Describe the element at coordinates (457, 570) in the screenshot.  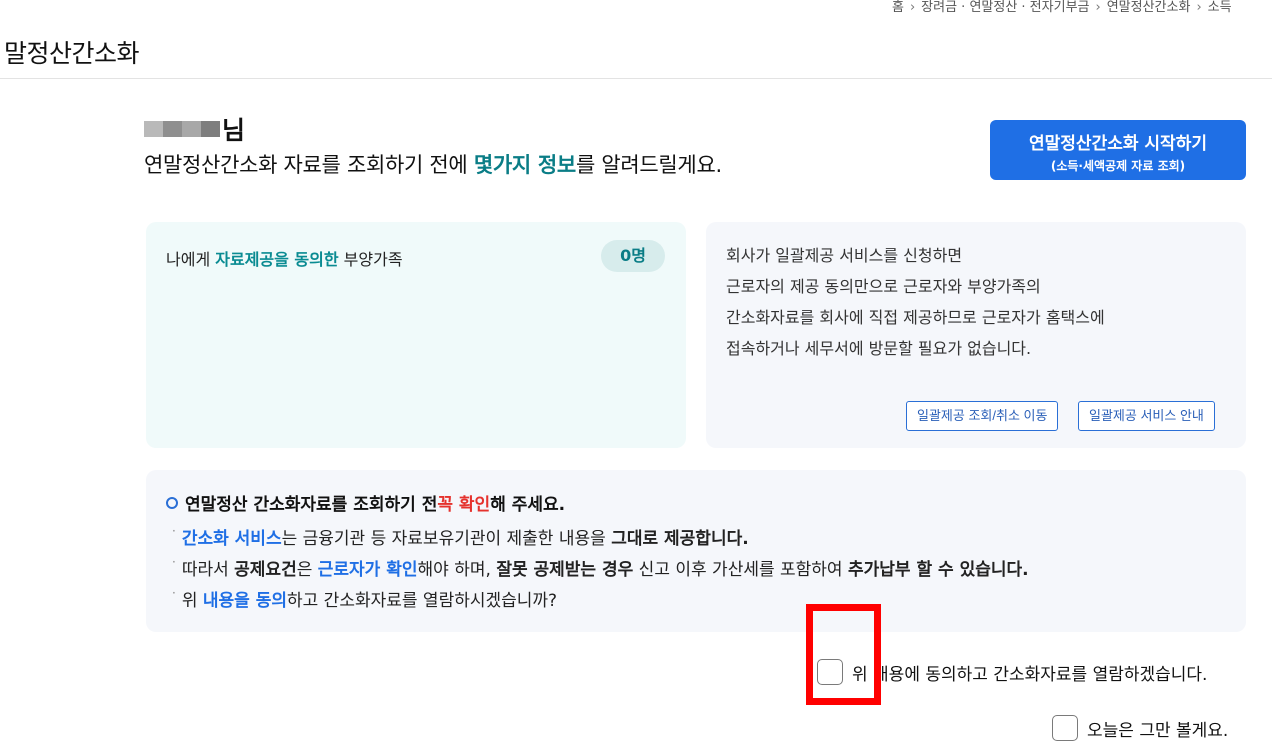
I see `notice-l2-mid2: 해야 하며,` at that location.